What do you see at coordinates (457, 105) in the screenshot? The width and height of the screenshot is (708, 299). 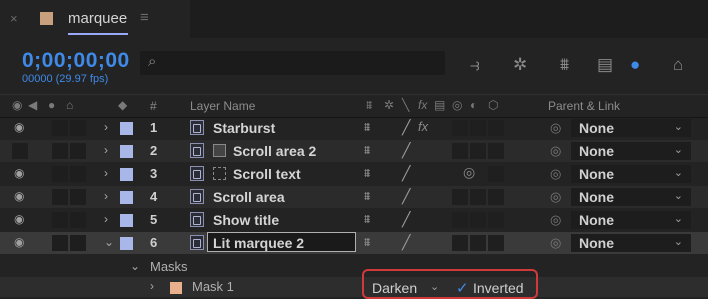 I see `motion-blur-column-icon: ◎` at bounding box center [457, 105].